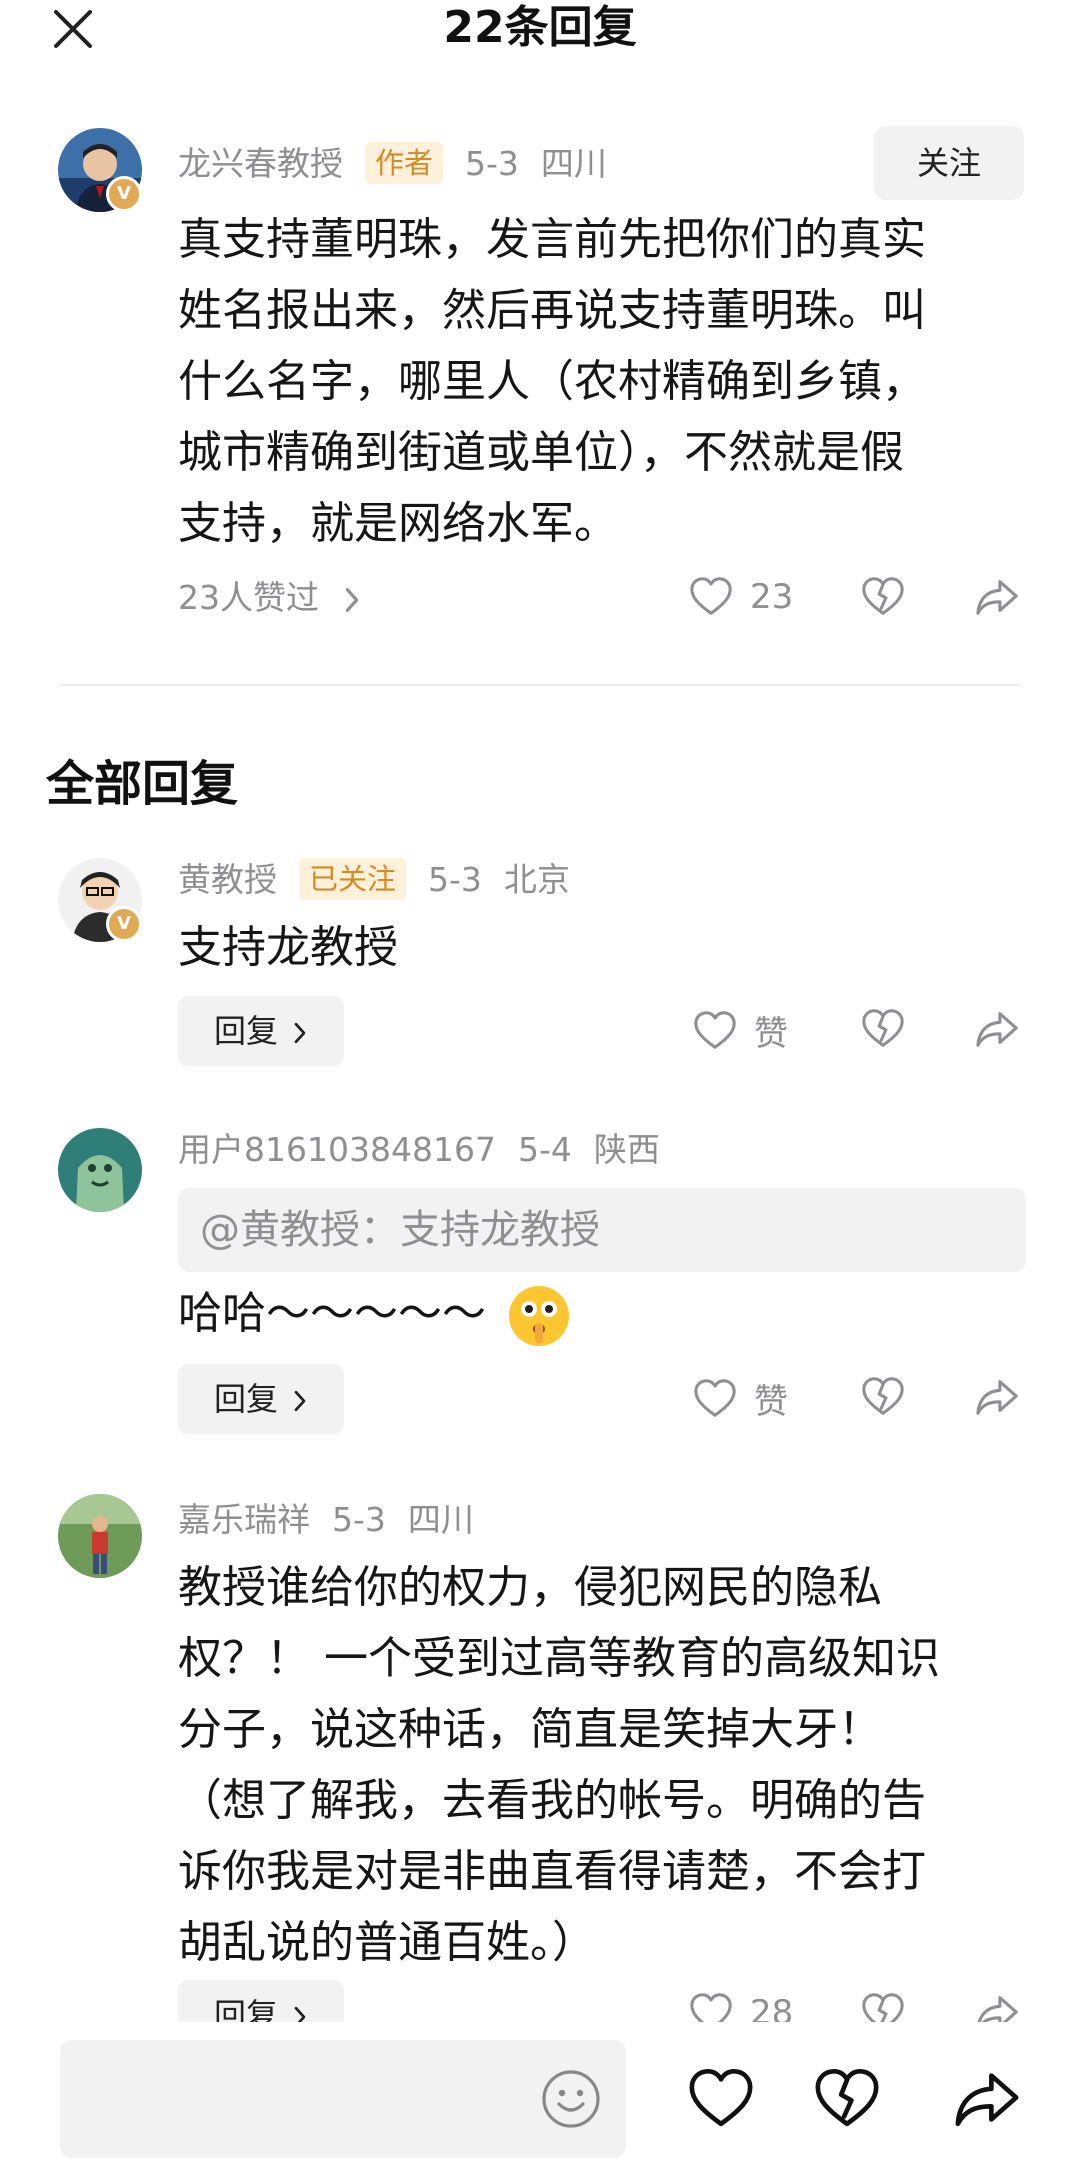 This screenshot has width=1080, height=2179. What do you see at coordinates (227, 879) in the screenshot?
I see `username: 黄教授` at bounding box center [227, 879].